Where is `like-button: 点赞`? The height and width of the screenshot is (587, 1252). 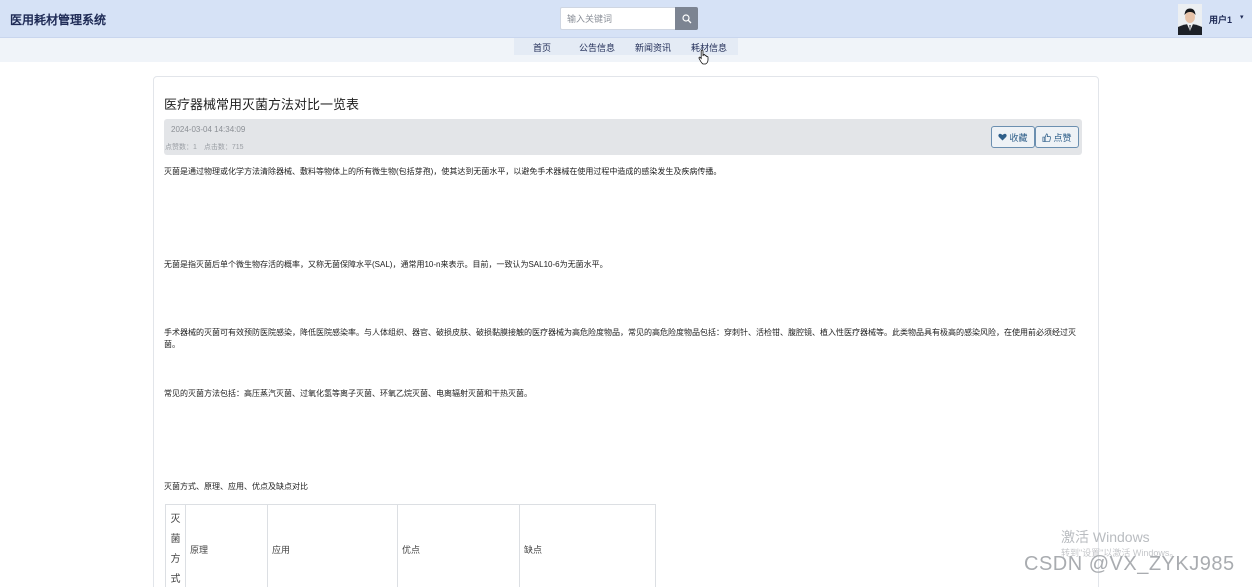 like-button: 点赞 is located at coordinates (1057, 137).